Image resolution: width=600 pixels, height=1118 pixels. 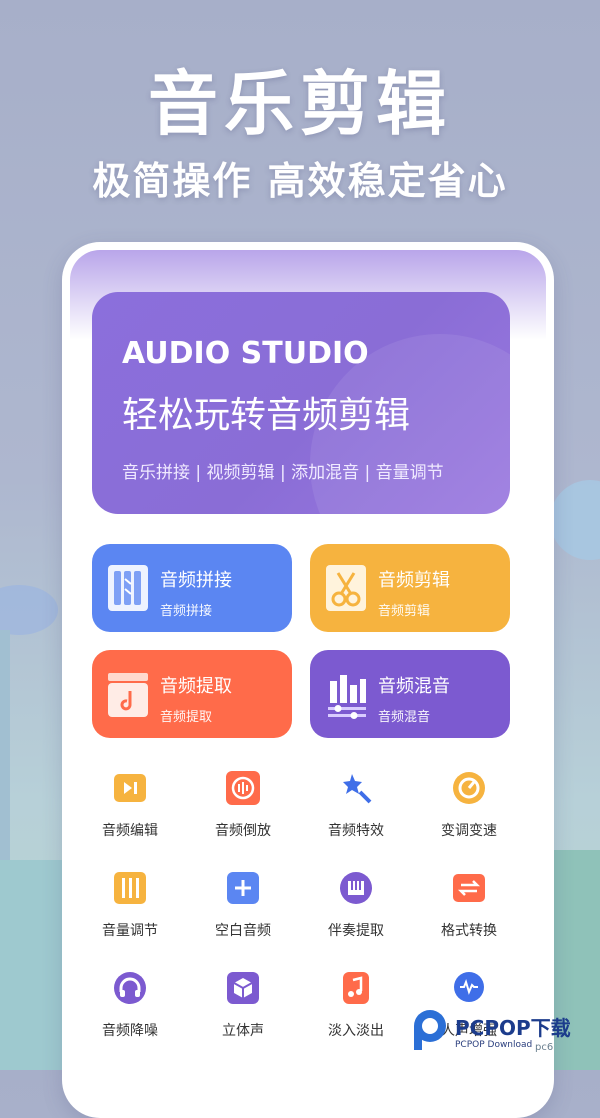 What do you see at coordinates (469, 905) in the screenshot?
I see `tool-format-convert: 格式转换` at bounding box center [469, 905].